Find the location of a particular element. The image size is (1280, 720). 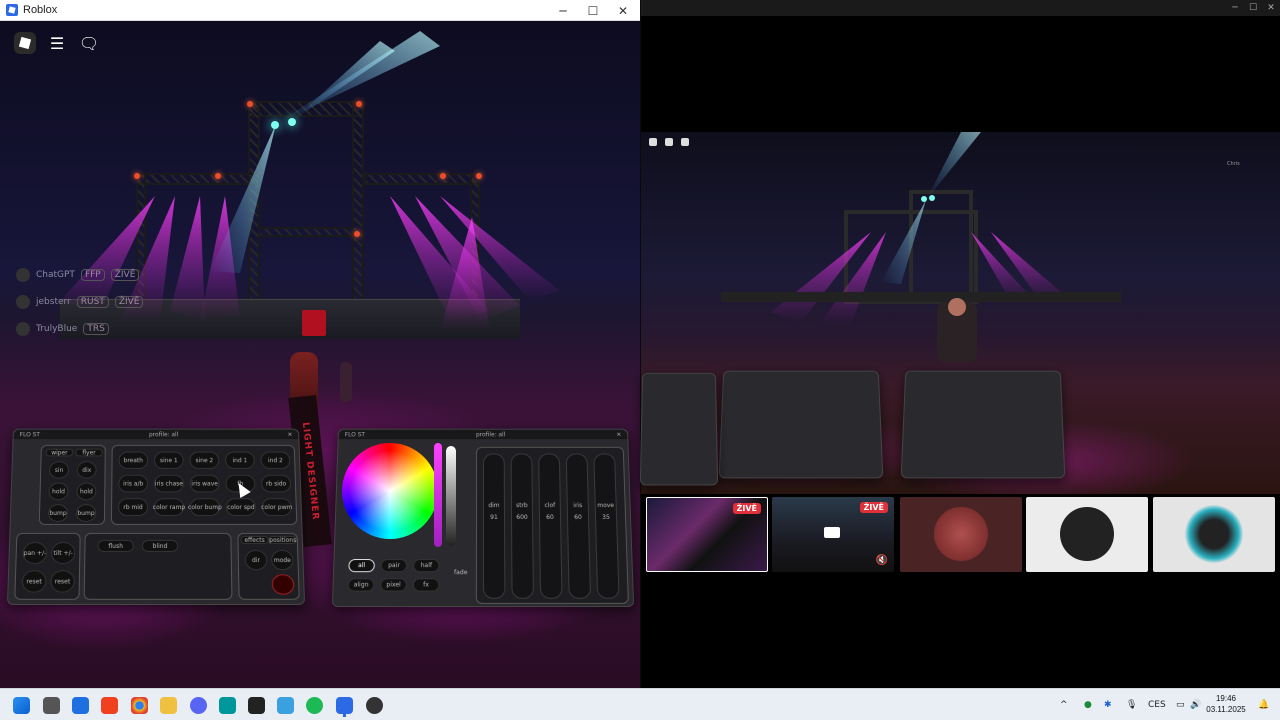

window-titlebar-right: ─ ☐ ✕ is located at coordinates (960, 8).